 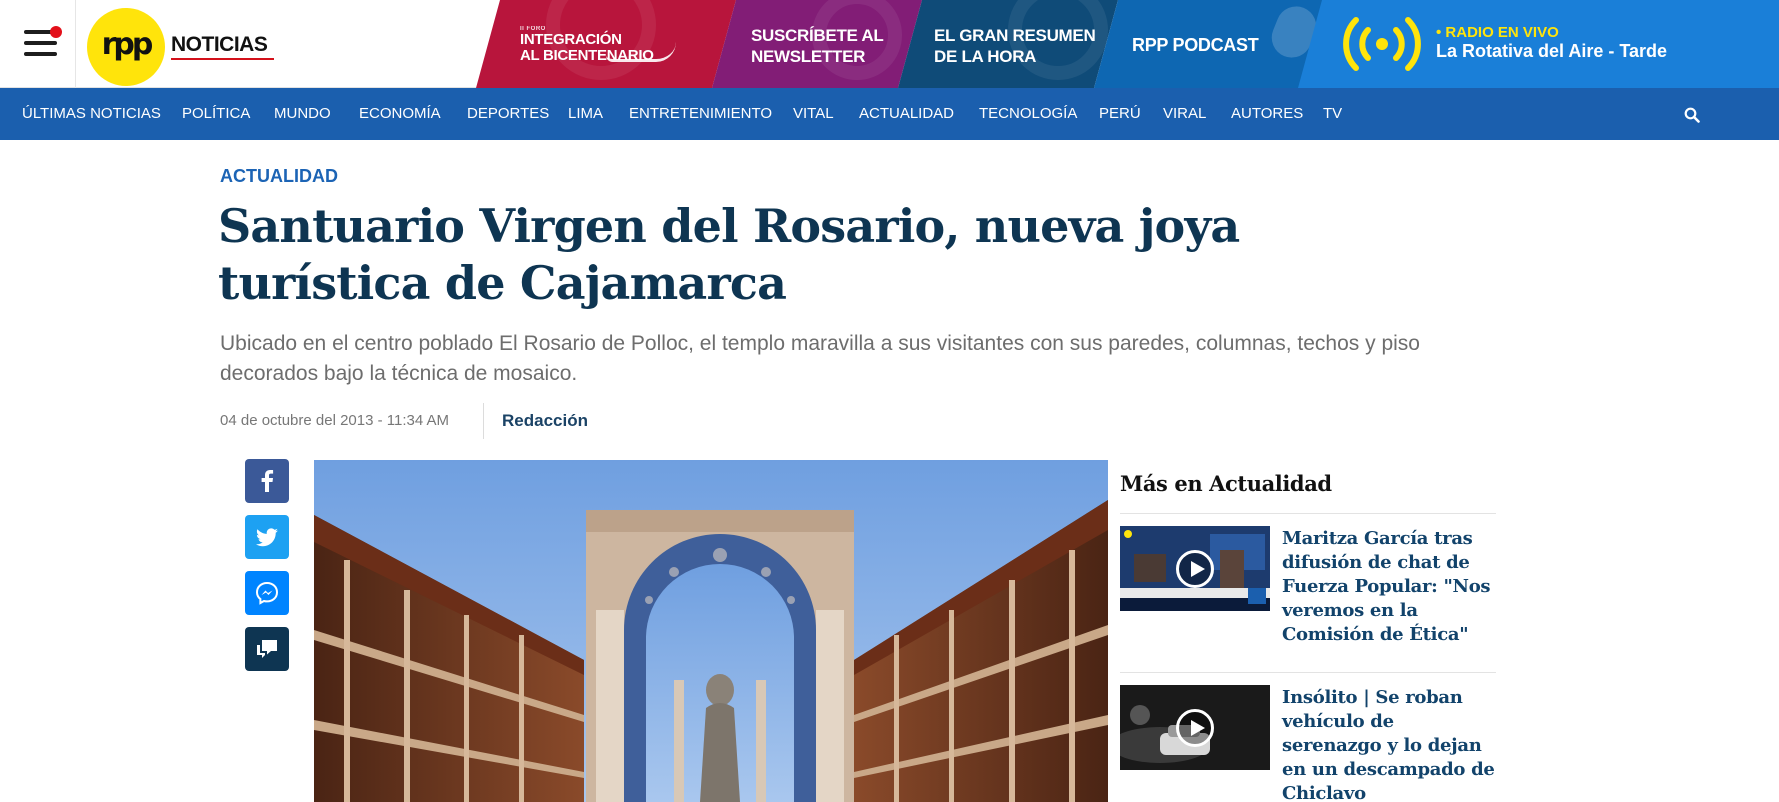 I want to click on sidebar-title: Más en Actualidad, so click(x=1226, y=483).